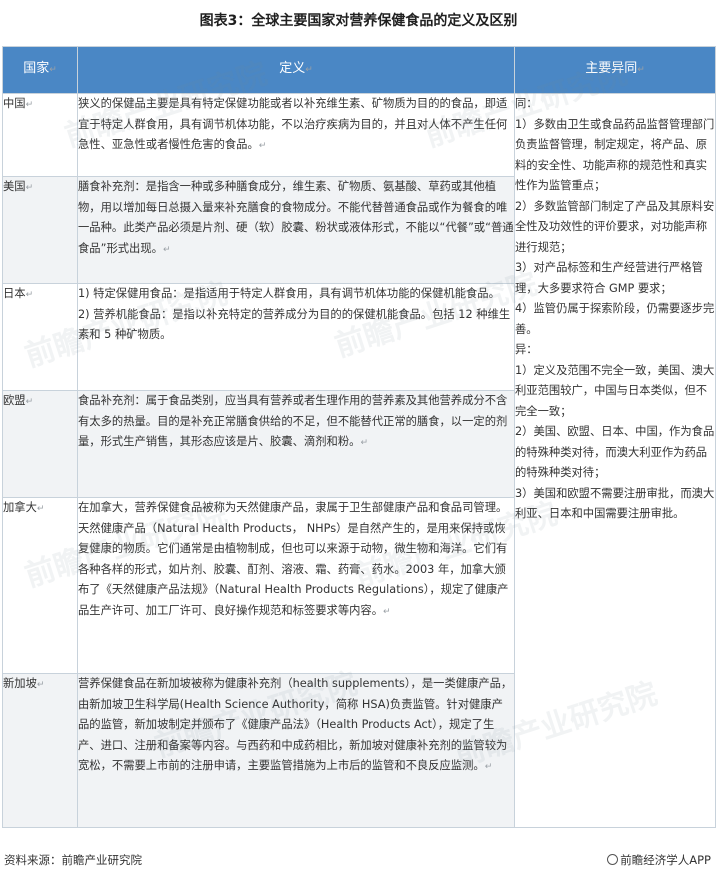  Describe the element at coordinates (40, 585) in the screenshot. I see `country-cell: 加拿大↵` at that location.